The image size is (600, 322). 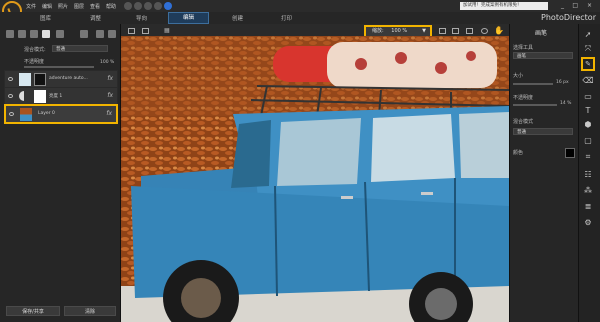 What do you see at coordinates (566, 103) in the screenshot?
I see `brush-opacity-value: 14 %` at bounding box center [566, 103].